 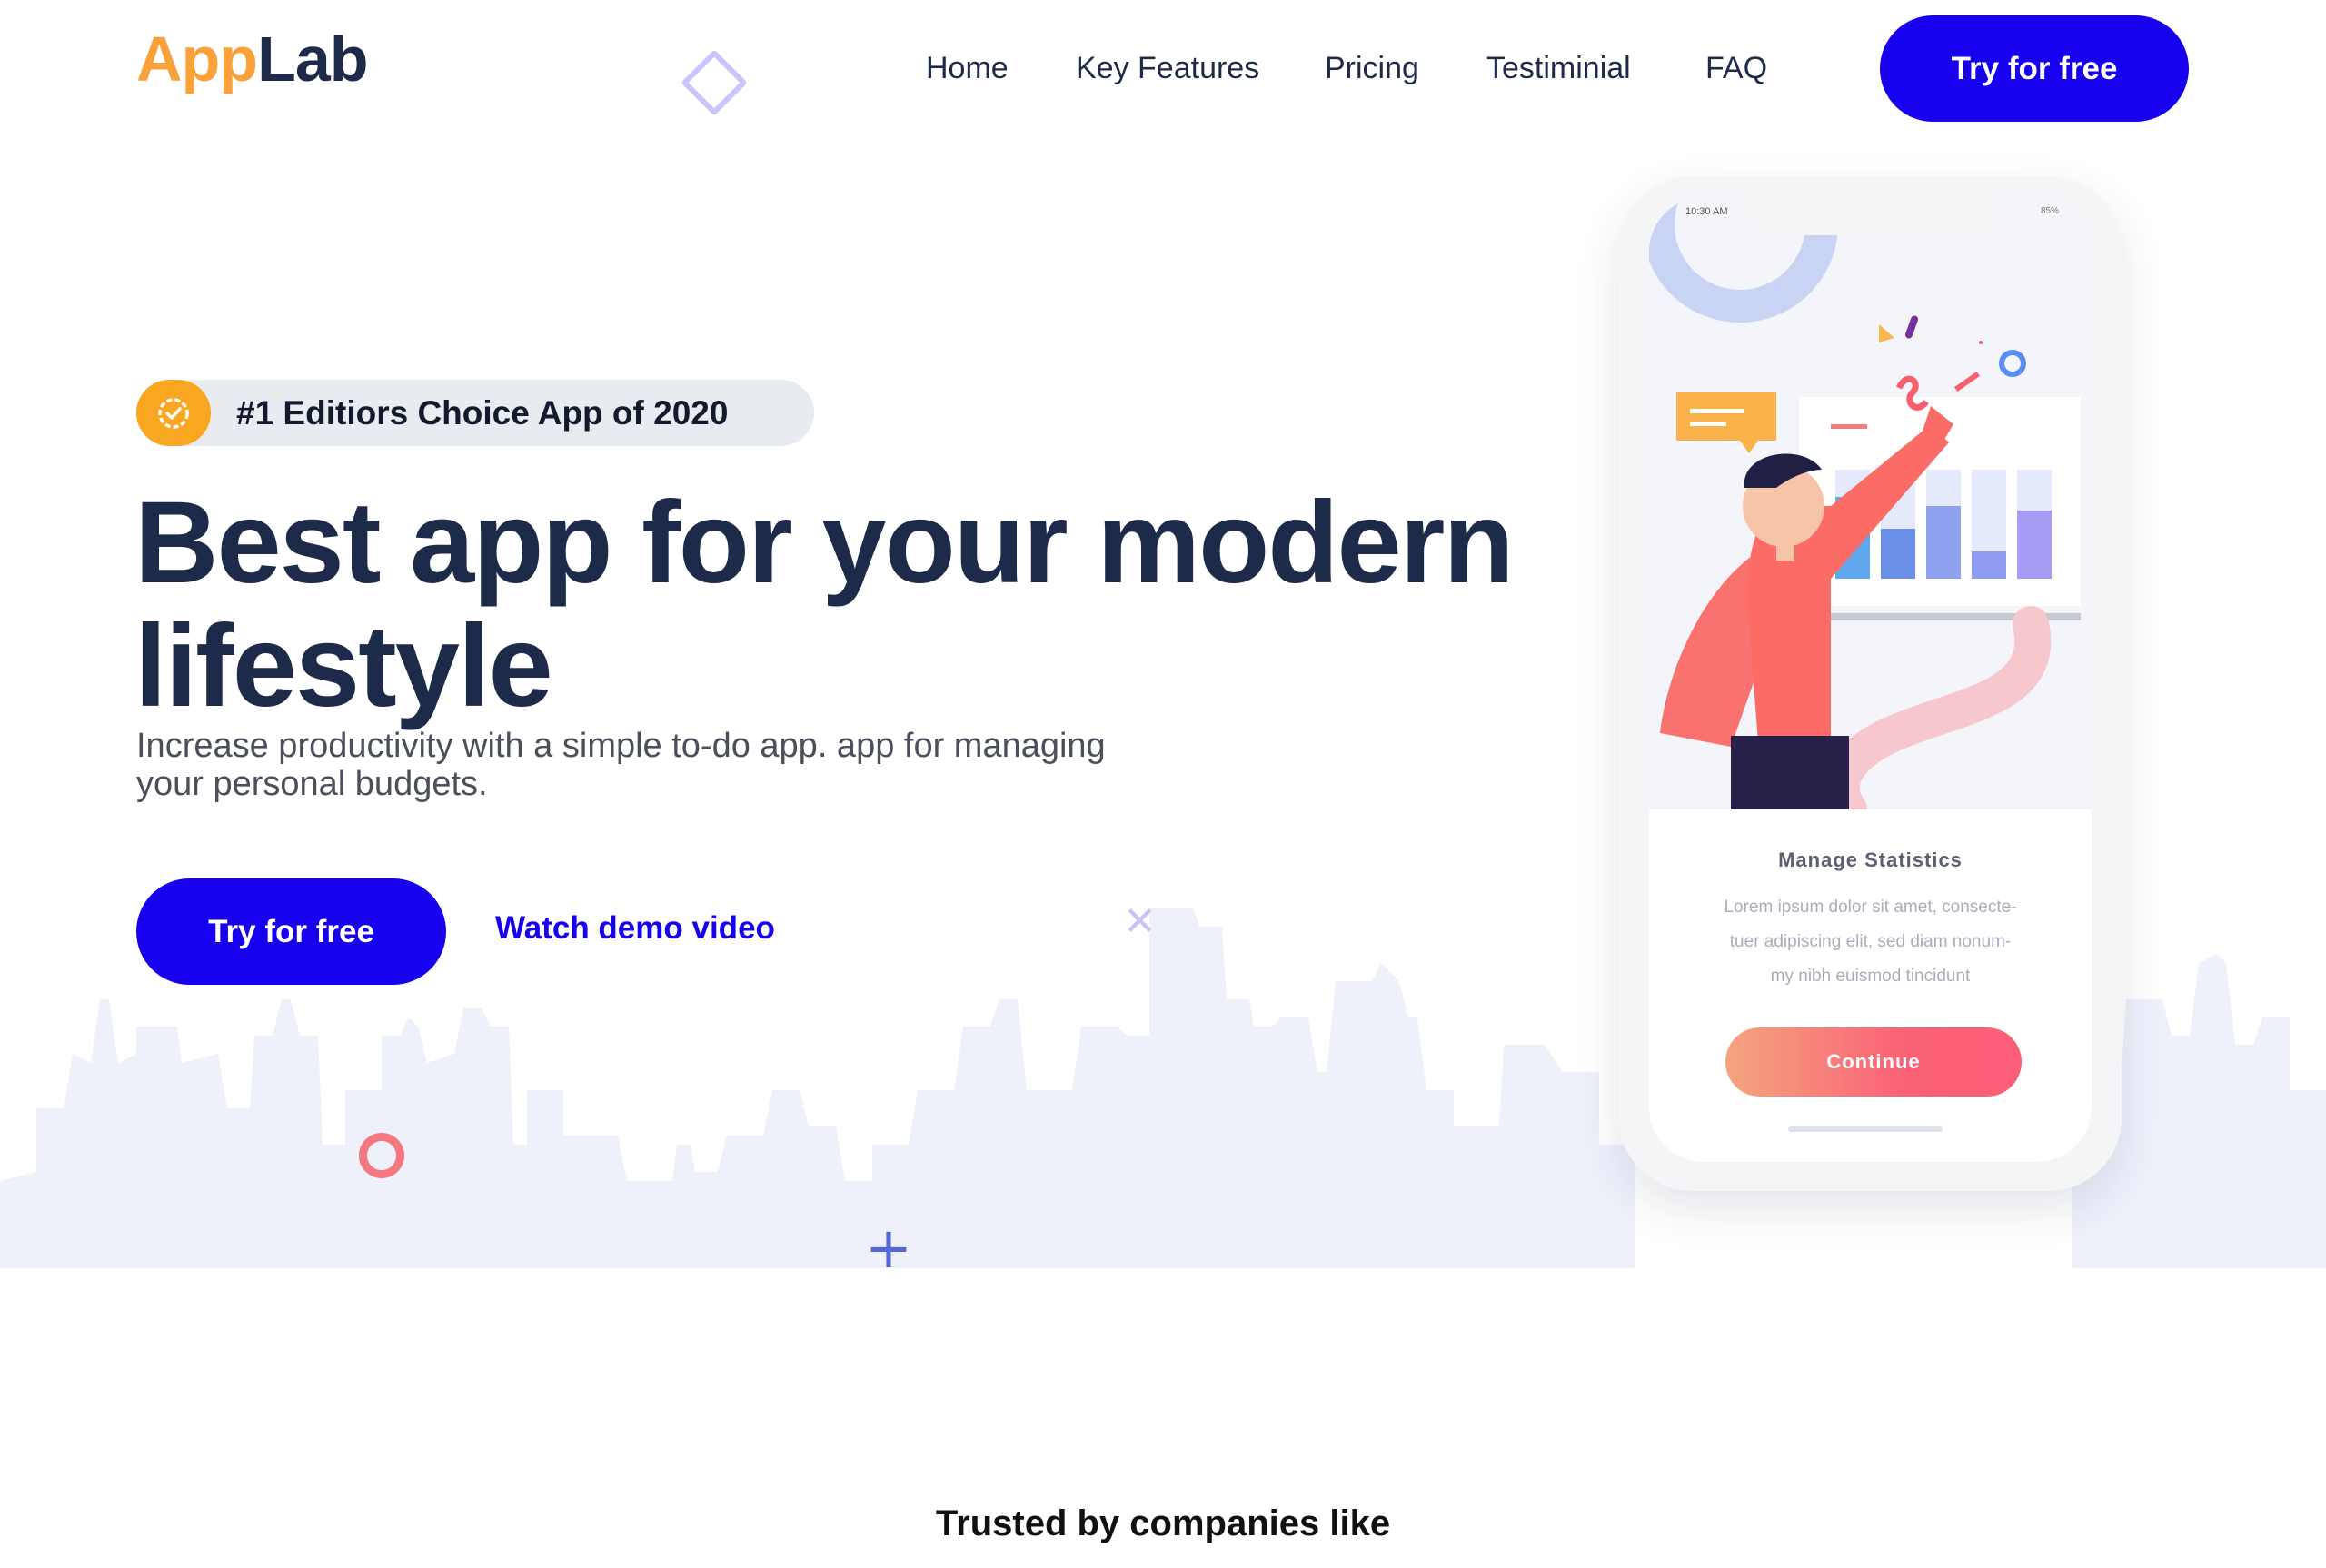 What do you see at coordinates (1865, 1129) in the screenshot?
I see `home-indicator-bar` at bounding box center [1865, 1129].